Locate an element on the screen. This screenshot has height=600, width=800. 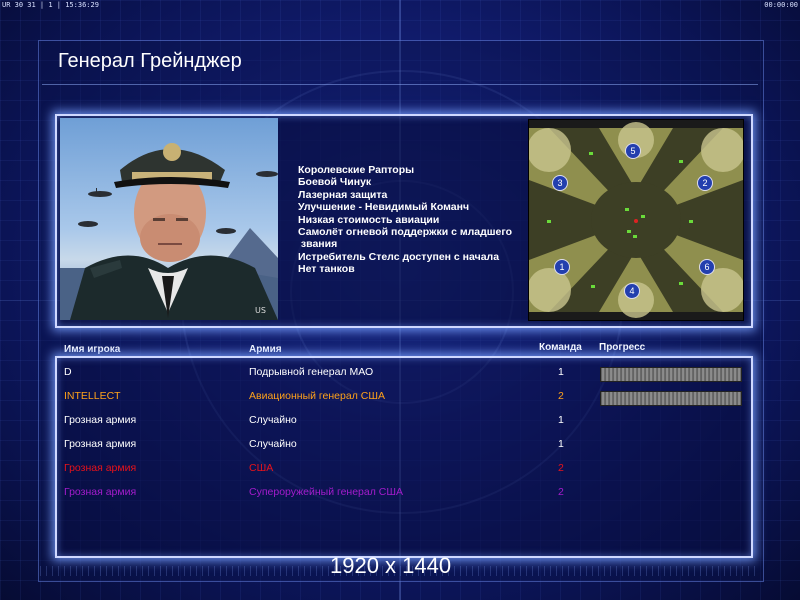
general-title: Генерал Грейнджер is located at coordinates (150, 61).